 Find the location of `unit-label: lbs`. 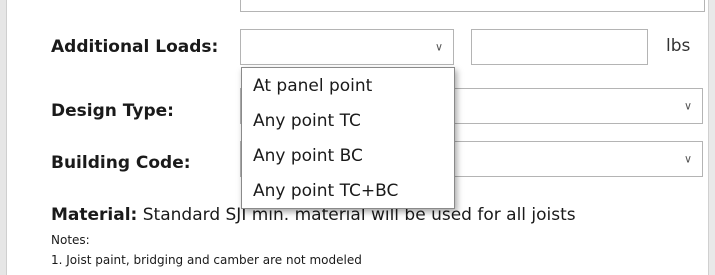

unit-label: lbs is located at coordinates (678, 46).